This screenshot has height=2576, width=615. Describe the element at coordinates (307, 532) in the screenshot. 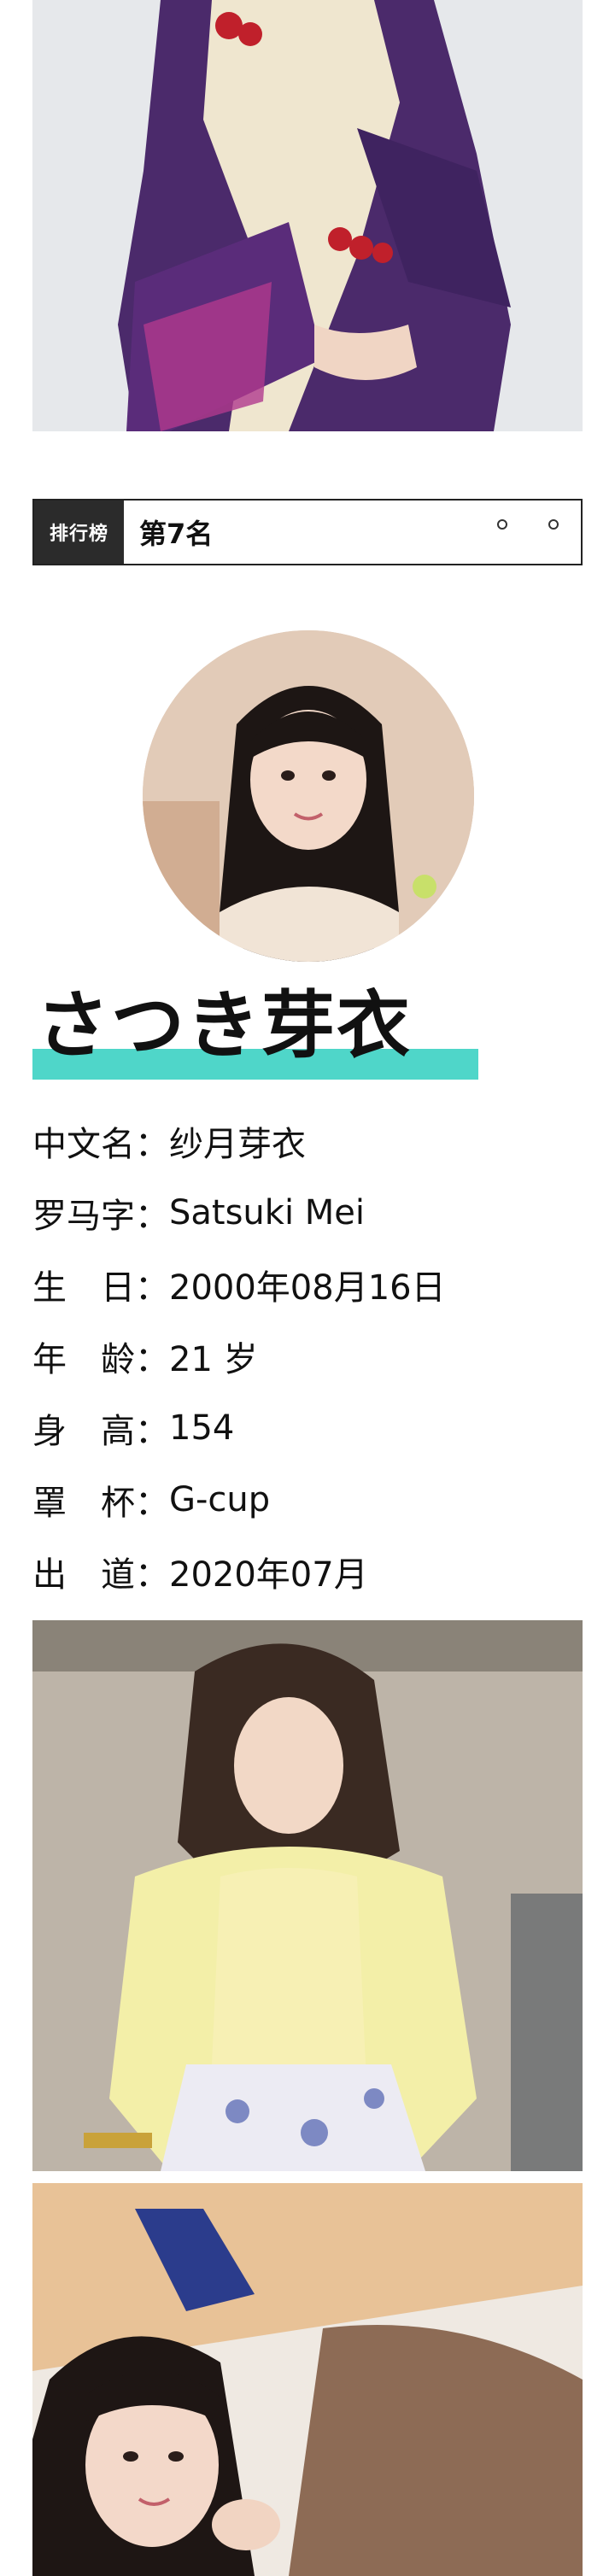

I see `ranking-bar: 排行榜 第7名` at that location.